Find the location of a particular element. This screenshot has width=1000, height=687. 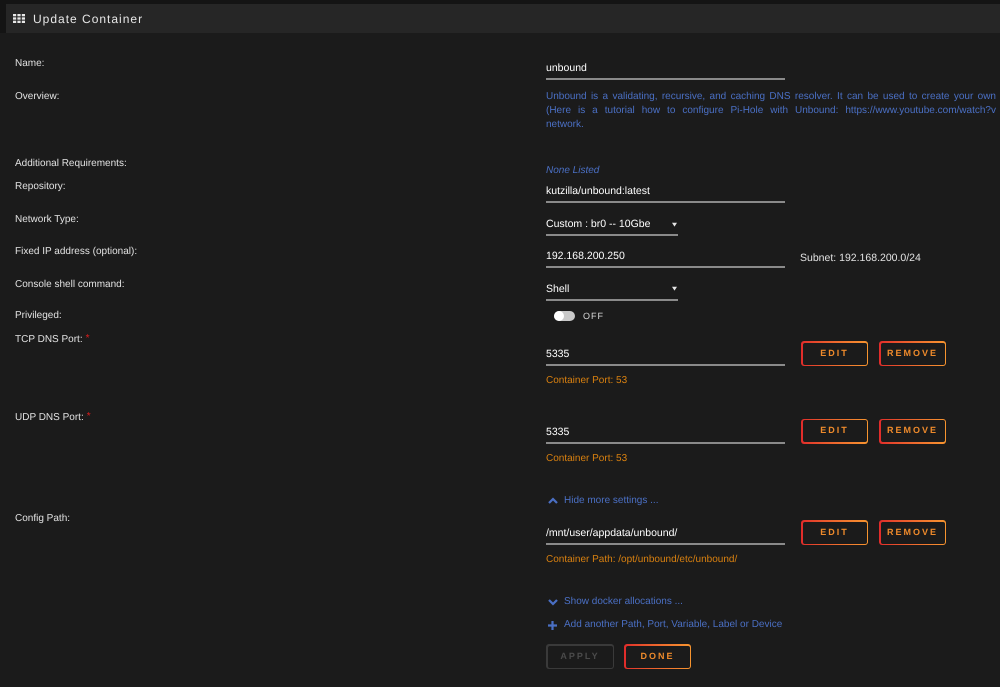

overview-text: Unbound is a validating, recursive, and caching DNS resolver. It can be used to create your own (Here is a tutorial how to configure Pi-Hole with Unbound: https://www.youtube.com/watch?v network. is located at coordinates (771, 111).